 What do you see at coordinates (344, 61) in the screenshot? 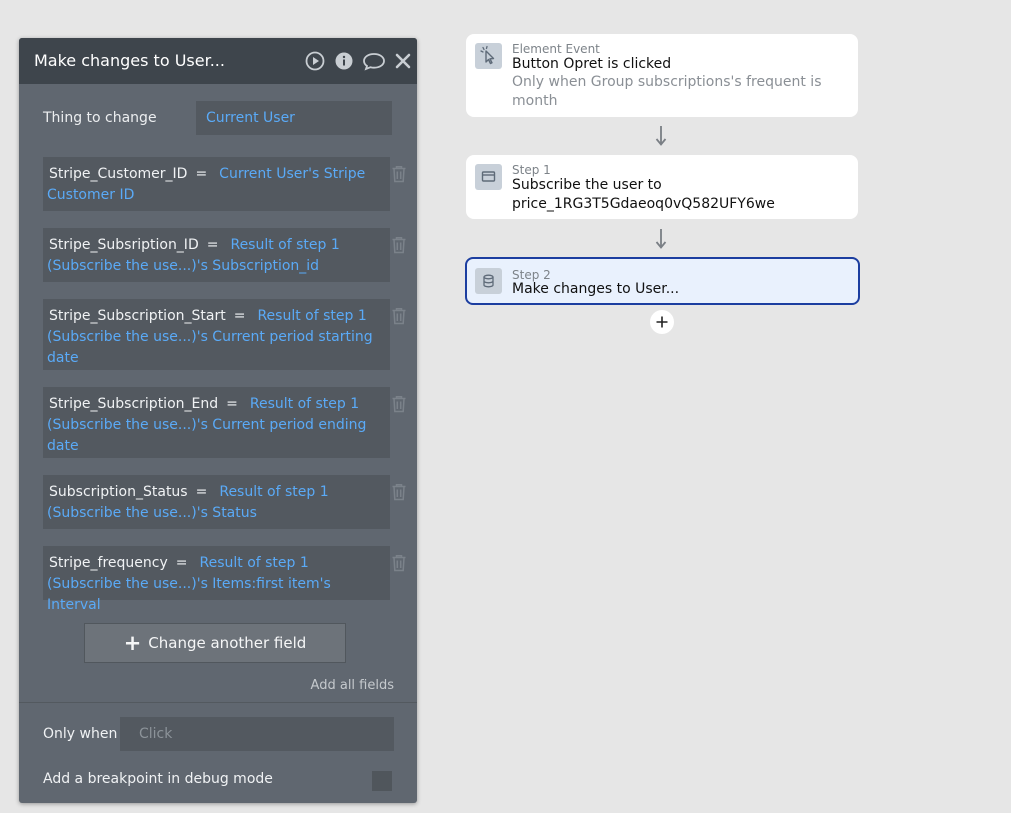
I see `info-icon` at bounding box center [344, 61].